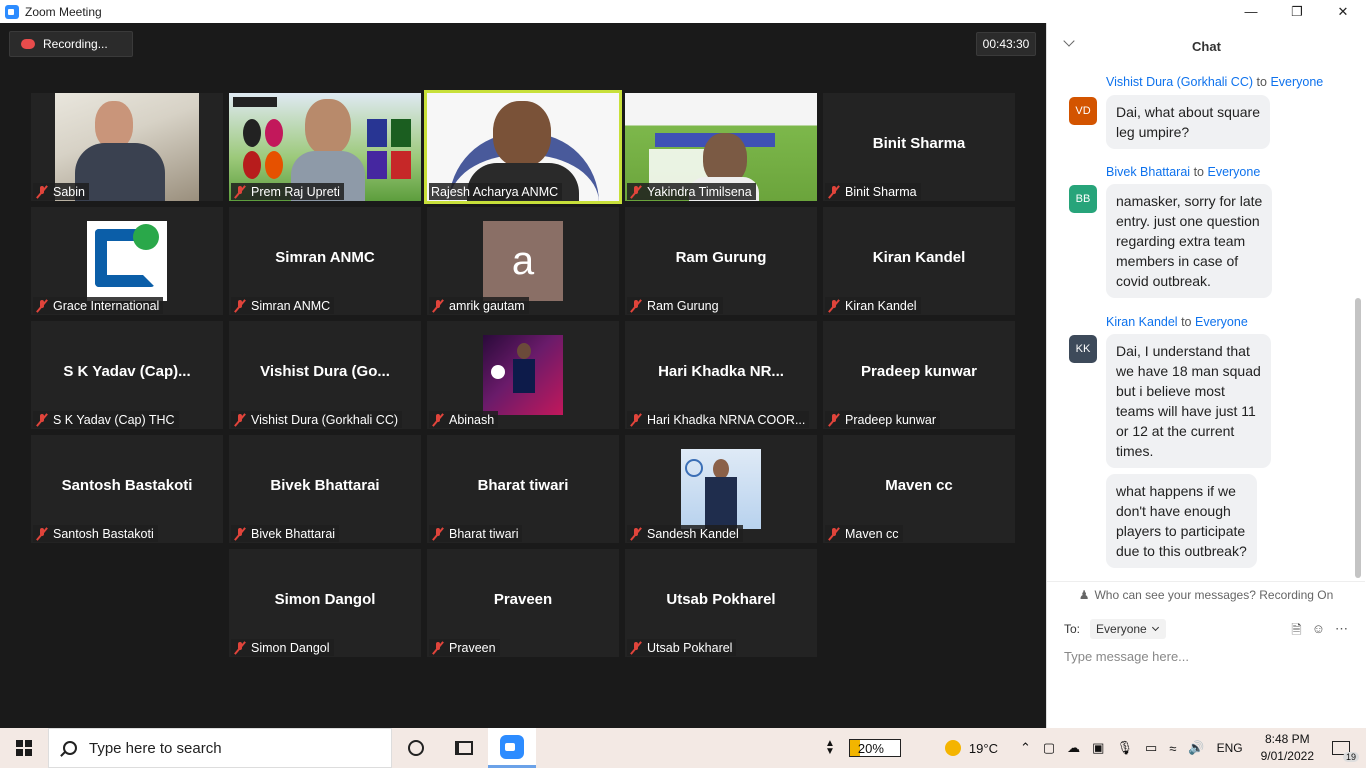  Describe the element at coordinates (874, 748) in the screenshot. I see `battery-indicator: 20%` at that location.